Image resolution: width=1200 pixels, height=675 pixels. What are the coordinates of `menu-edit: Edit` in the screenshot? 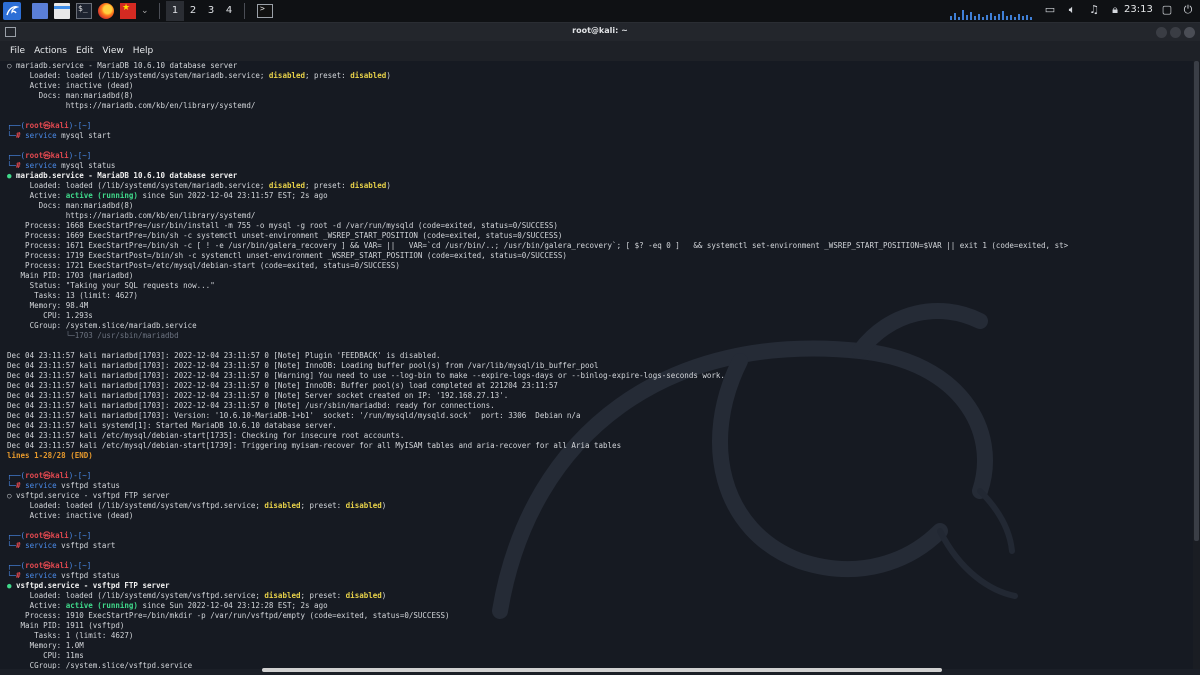 It's located at (84, 51).